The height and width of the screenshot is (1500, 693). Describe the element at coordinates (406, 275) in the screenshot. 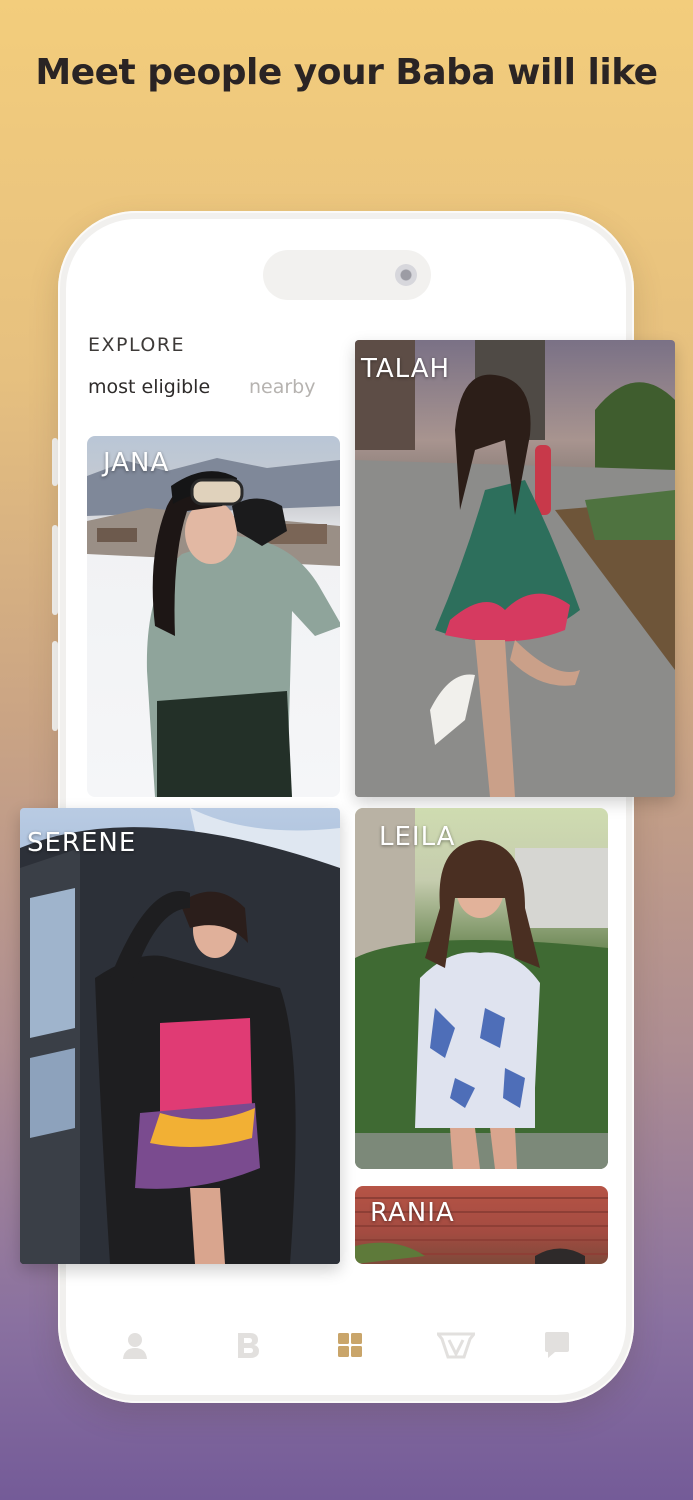

I see `camera-icon` at that location.